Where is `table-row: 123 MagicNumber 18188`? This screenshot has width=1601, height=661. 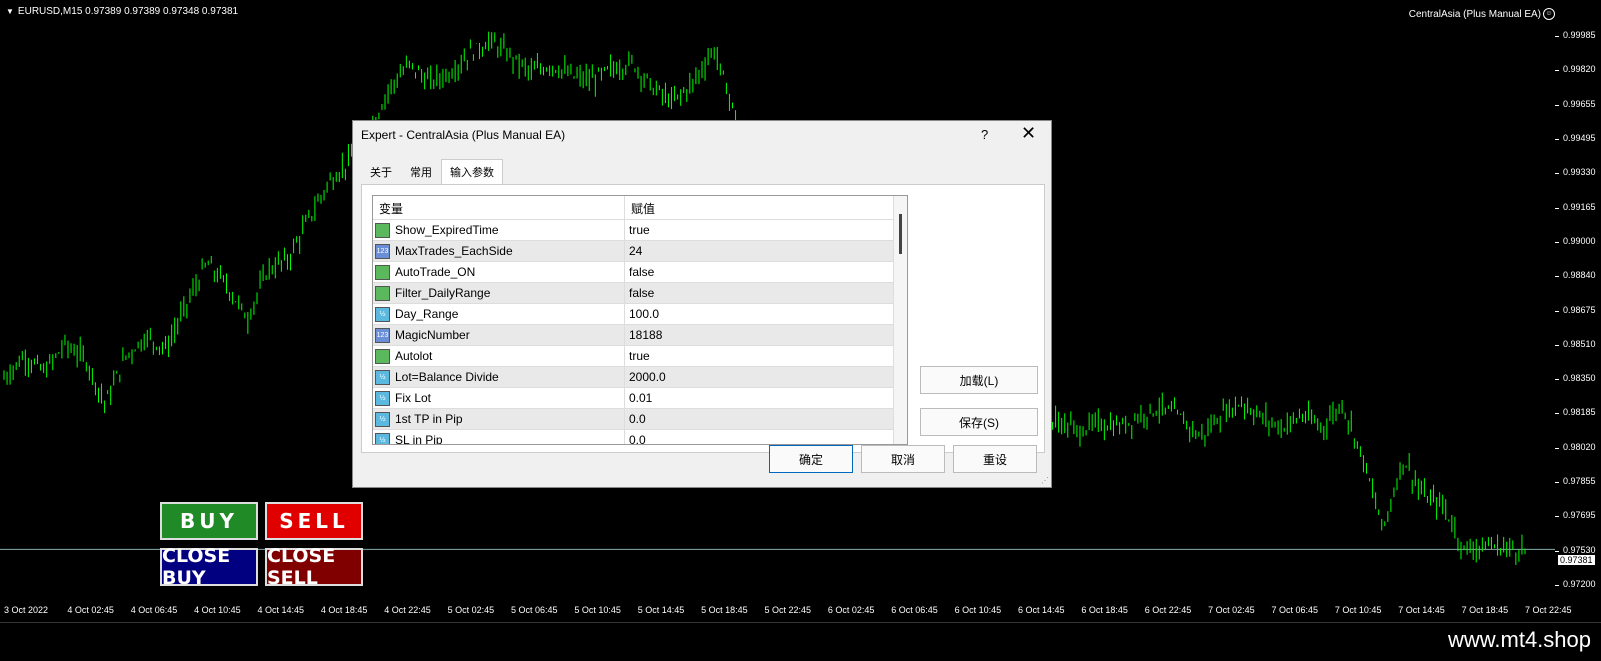
table-row: 123 MagicNumber 18188 is located at coordinates (640, 335).